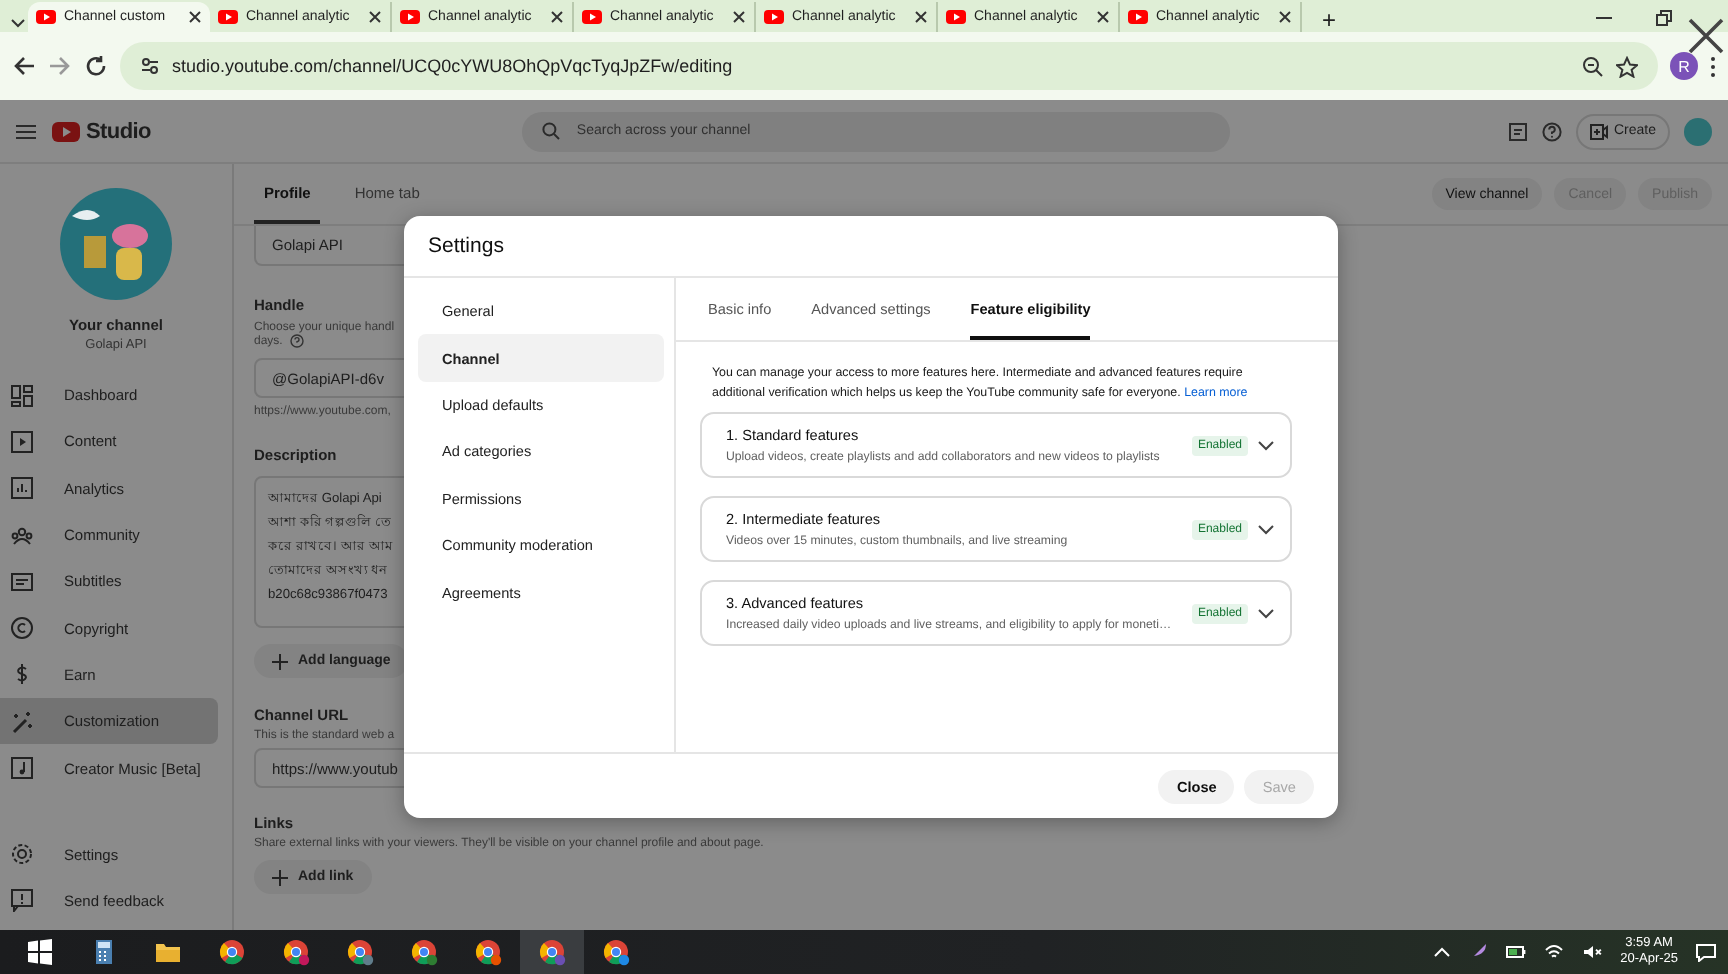 This screenshot has width=1728, height=974. I want to click on forward-icon, so click(60, 66).